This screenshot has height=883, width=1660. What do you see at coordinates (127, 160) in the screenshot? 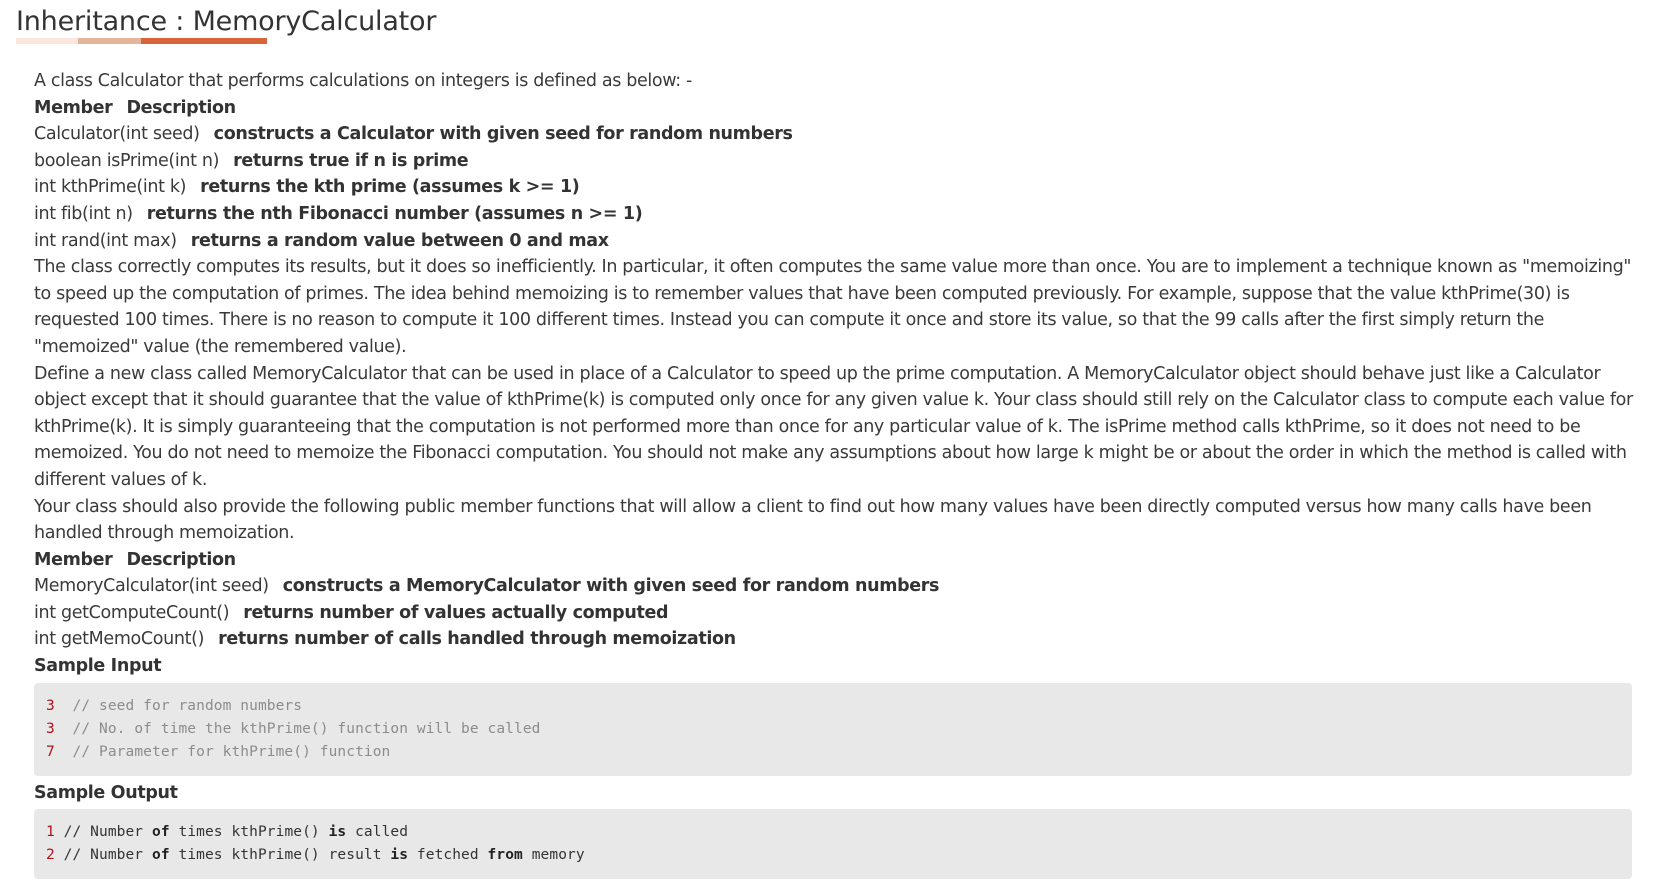
I see `table1-member: boolean isPrime(int n)` at bounding box center [127, 160].